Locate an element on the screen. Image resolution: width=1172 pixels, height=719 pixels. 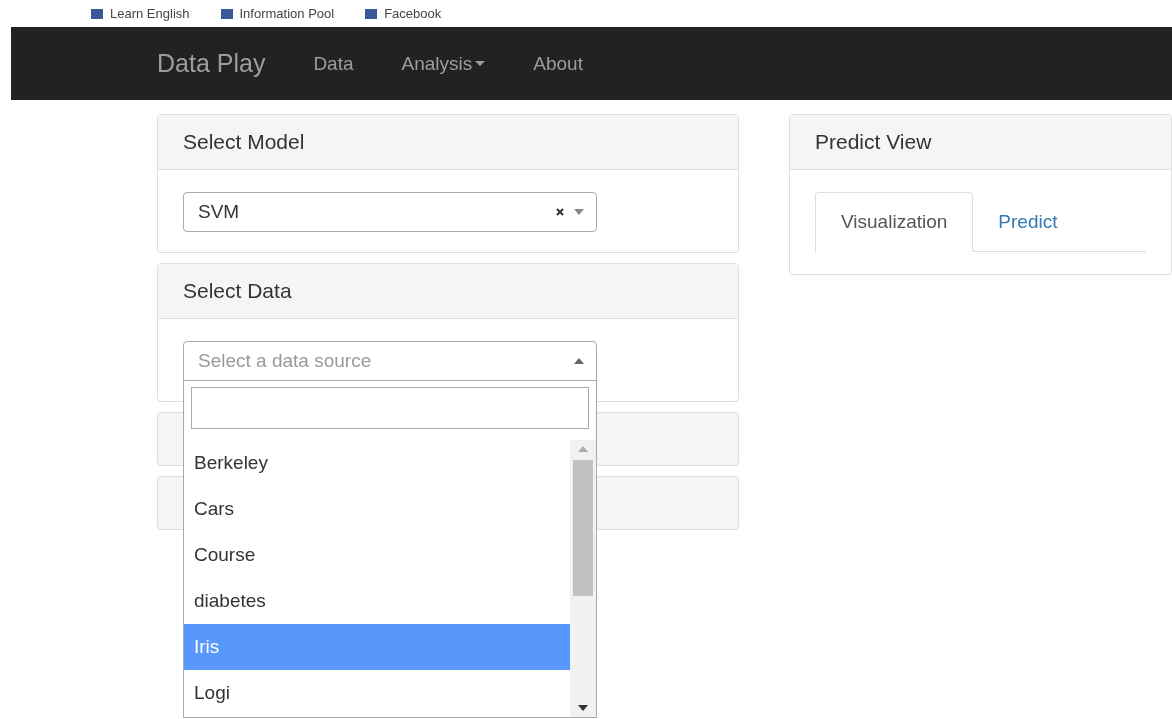
panel-title: Select Data is located at coordinates (237, 291).